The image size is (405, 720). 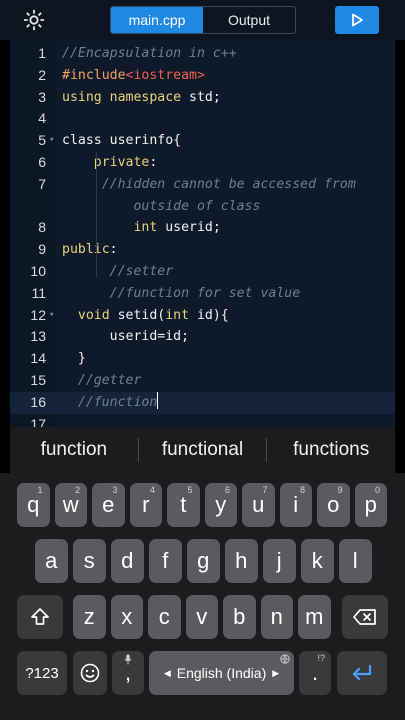 I want to click on code-token: <iostream>, so click(x=165, y=75).